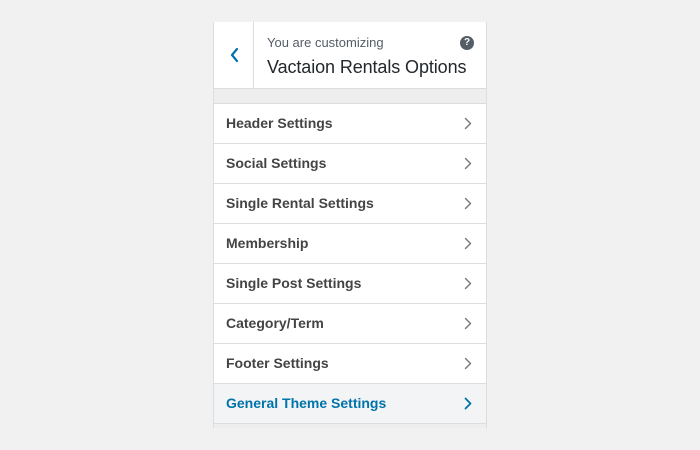 The height and width of the screenshot is (450, 700). What do you see at coordinates (267, 243) in the screenshot?
I see `section-label: Membership` at bounding box center [267, 243].